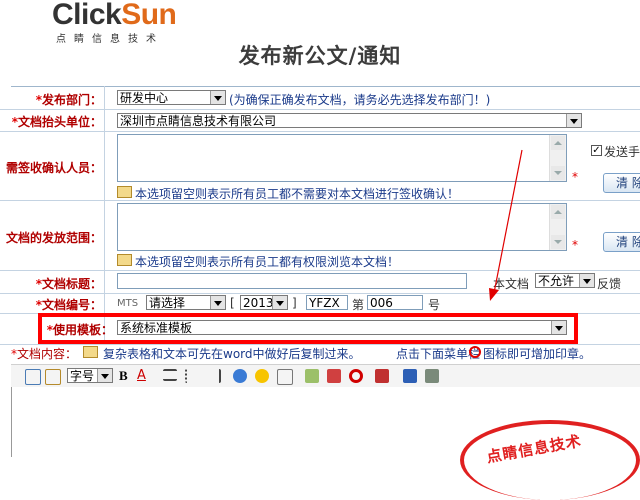  Describe the element at coordinates (71, 305) in the screenshot. I see `doc-number-label: 文档编号：` at that location.